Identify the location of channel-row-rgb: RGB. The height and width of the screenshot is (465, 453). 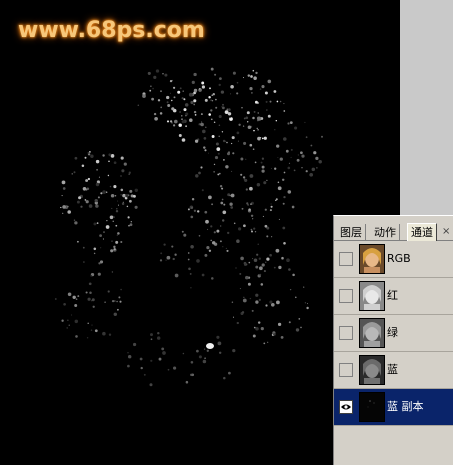
(393, 259).